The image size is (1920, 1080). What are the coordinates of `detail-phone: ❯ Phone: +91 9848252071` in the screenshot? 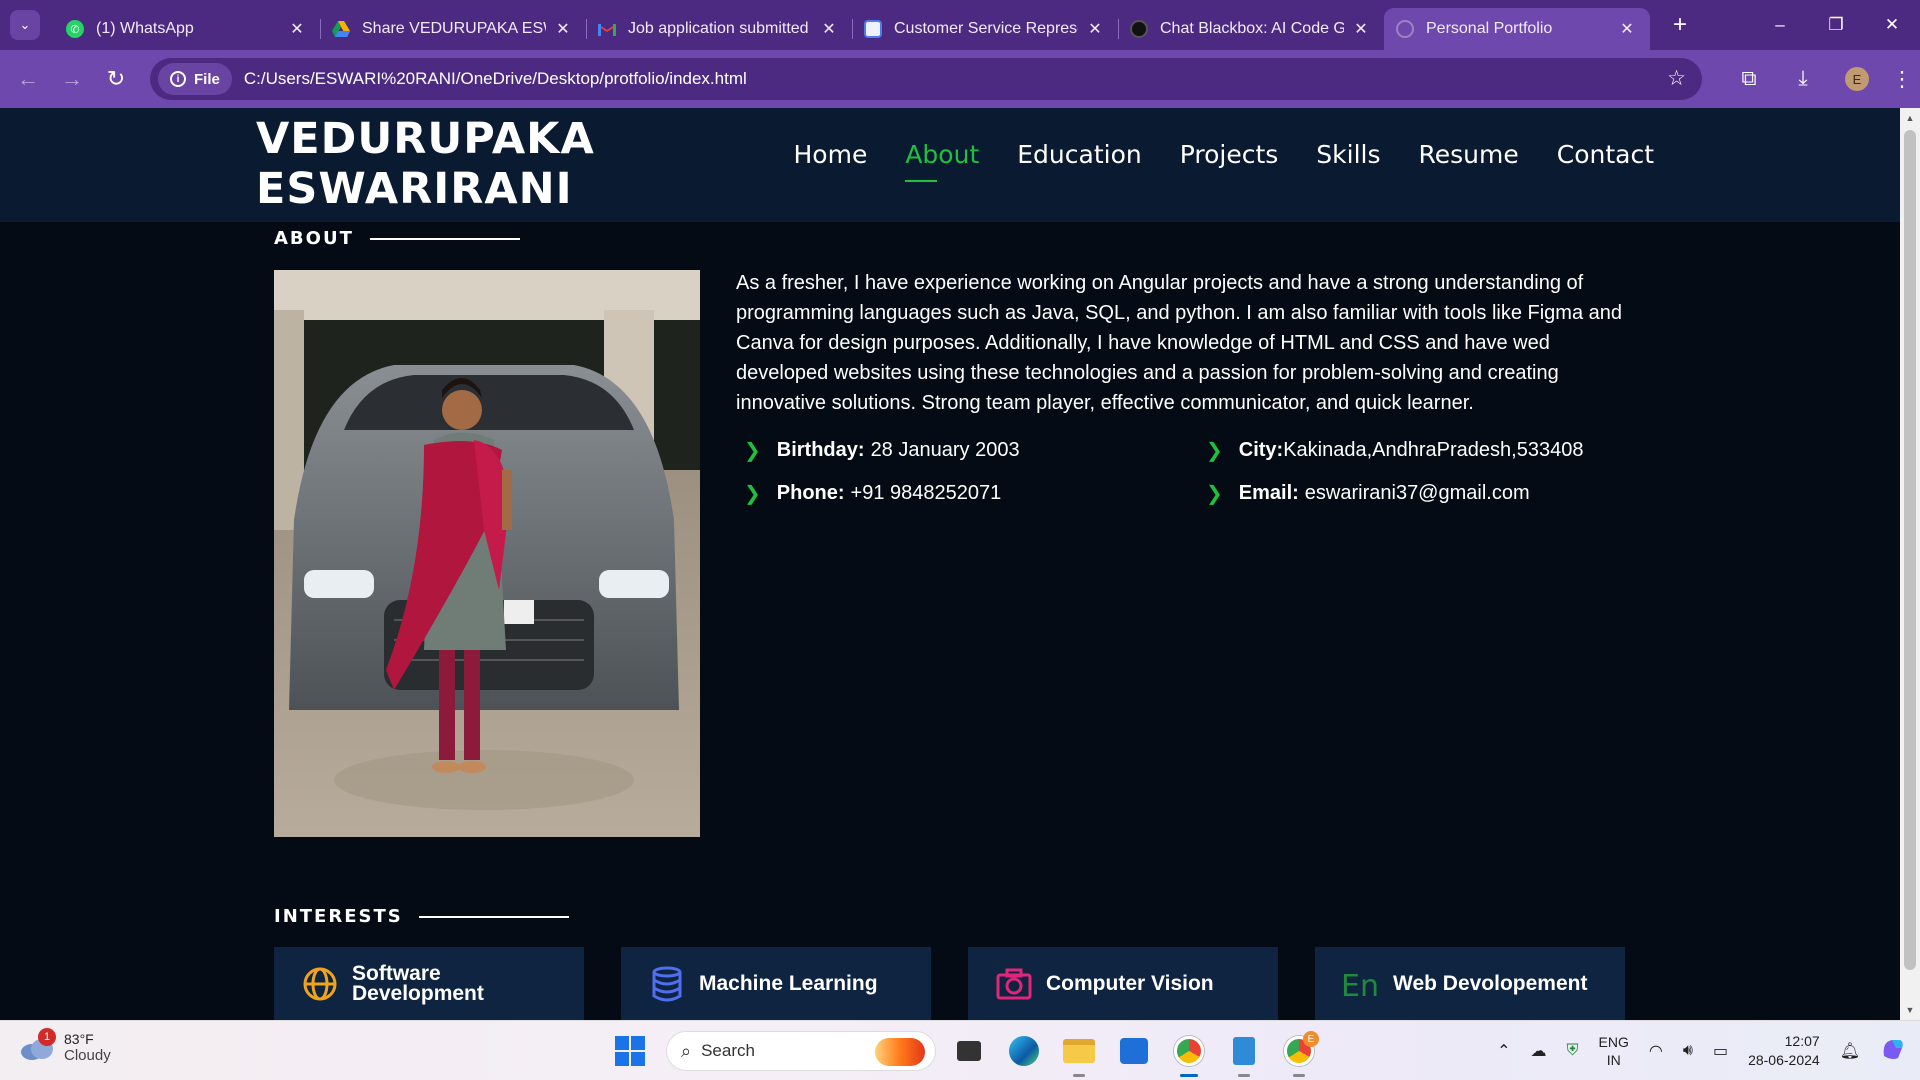 It's located at (872, 493).